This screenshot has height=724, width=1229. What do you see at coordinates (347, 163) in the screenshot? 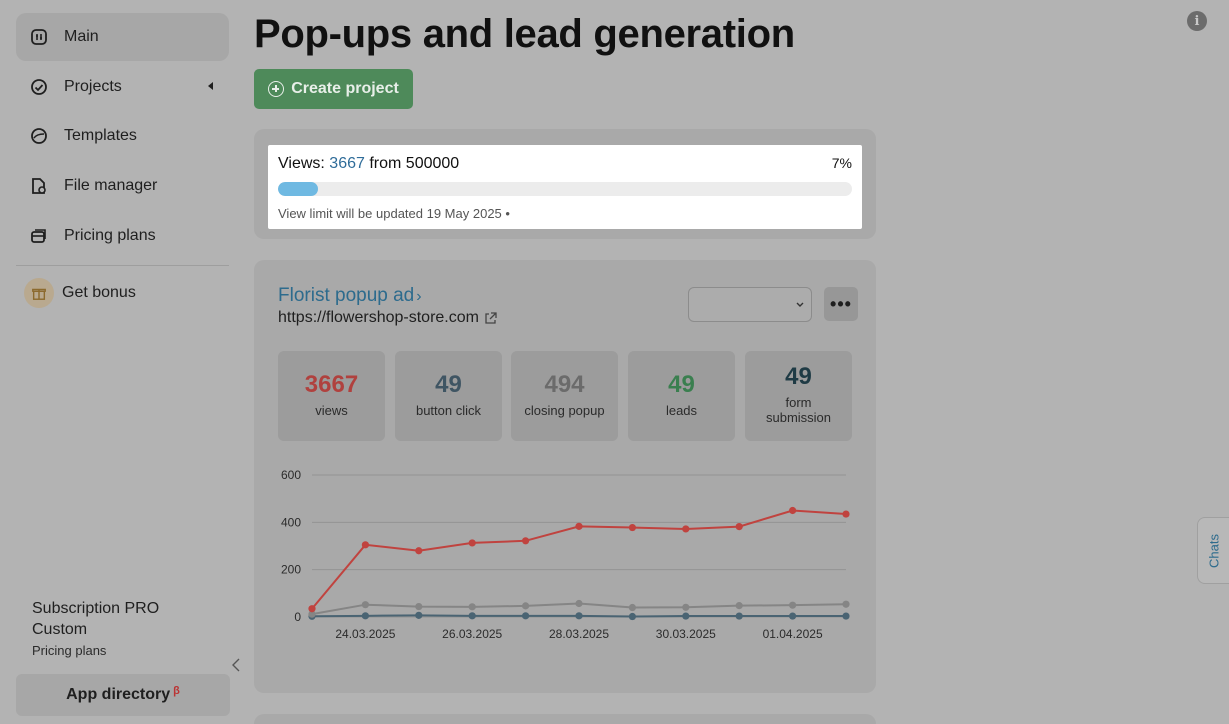
I see `views-current: 3667` at bounding box center [347, 163].